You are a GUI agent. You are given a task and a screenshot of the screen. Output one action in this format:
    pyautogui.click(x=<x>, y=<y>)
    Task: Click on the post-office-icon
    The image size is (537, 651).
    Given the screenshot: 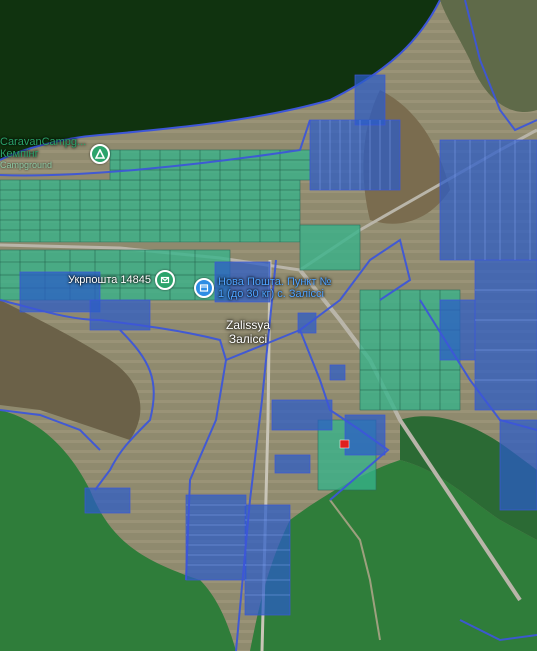 What is the action you would take?
    pyautogui.click(x=165, y=280)
    